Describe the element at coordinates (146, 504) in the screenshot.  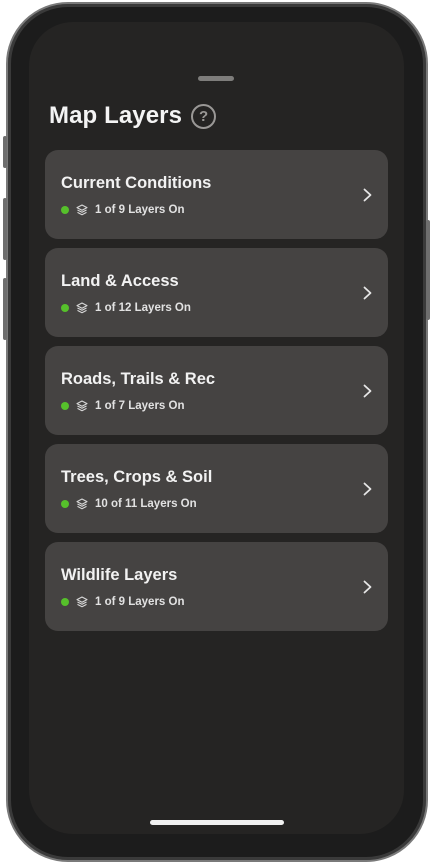
I see `category-status-text: 10 of 11 Layers On` at that location.